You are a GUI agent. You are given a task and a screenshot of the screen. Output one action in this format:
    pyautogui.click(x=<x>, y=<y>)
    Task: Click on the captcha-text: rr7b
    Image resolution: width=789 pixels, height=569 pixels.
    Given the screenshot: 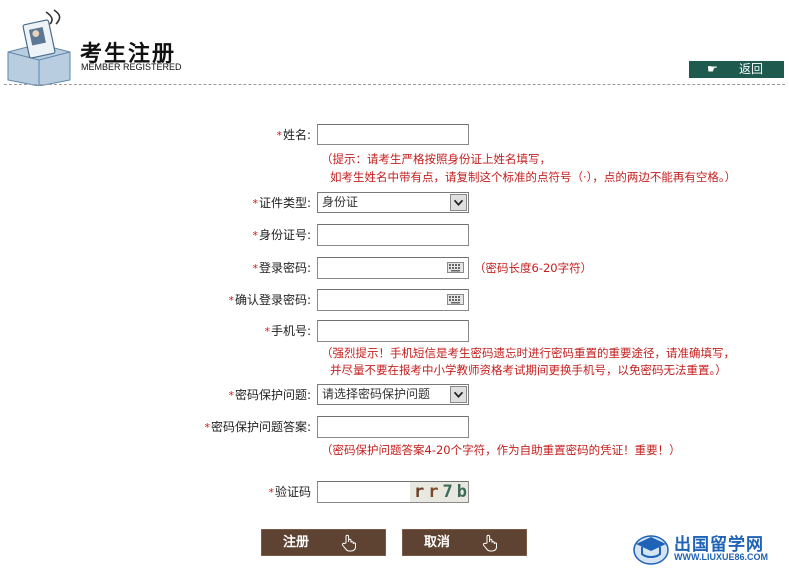 What is the action you would take?
    pyautogui.click(x=441, y=492)
    